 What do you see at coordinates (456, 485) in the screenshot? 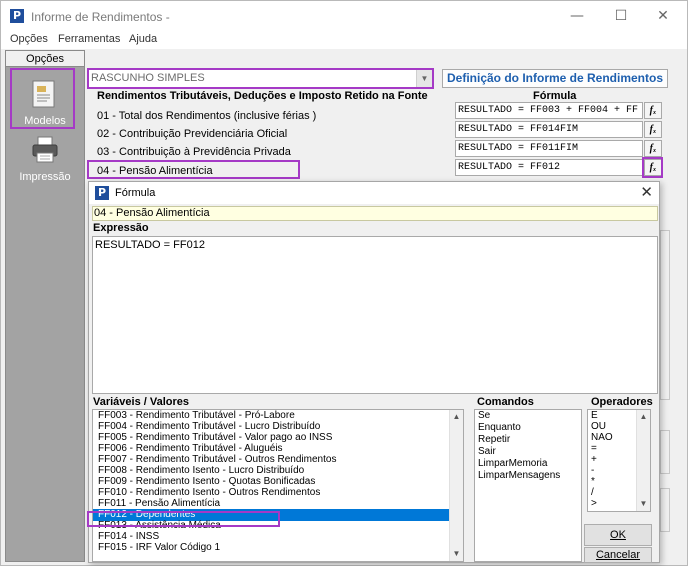
I see `variables-scrollbar: ▲ ▼` at bounding box center [456, 485].